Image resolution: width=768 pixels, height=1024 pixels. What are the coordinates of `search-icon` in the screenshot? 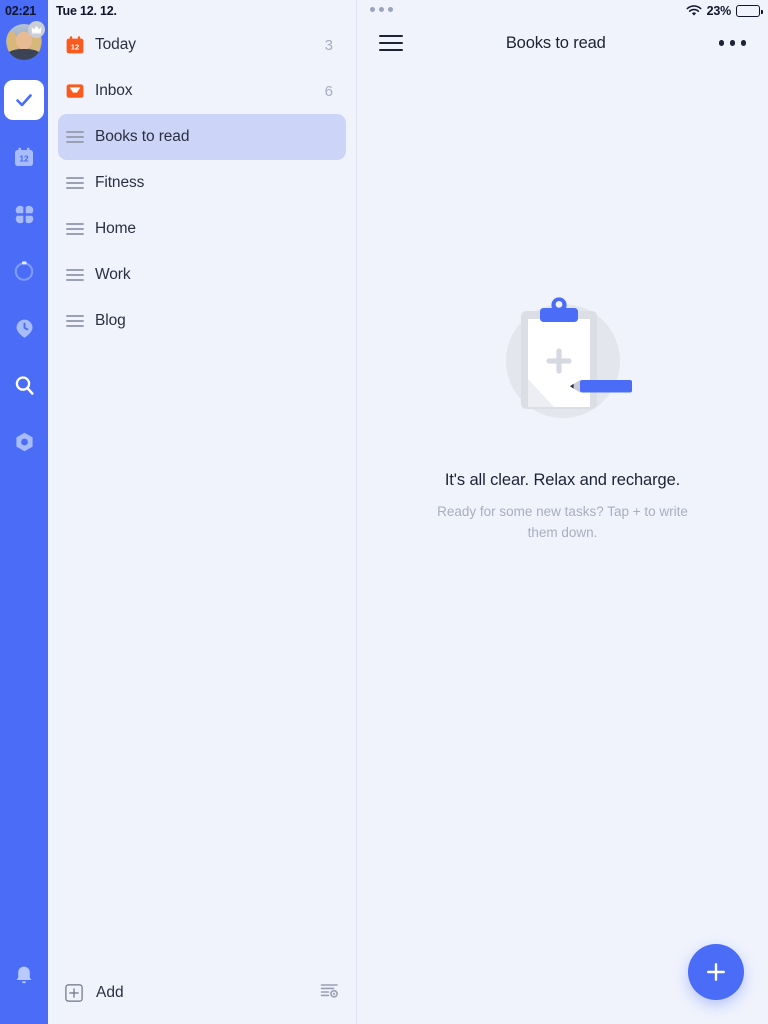 It's located at (24, 385).